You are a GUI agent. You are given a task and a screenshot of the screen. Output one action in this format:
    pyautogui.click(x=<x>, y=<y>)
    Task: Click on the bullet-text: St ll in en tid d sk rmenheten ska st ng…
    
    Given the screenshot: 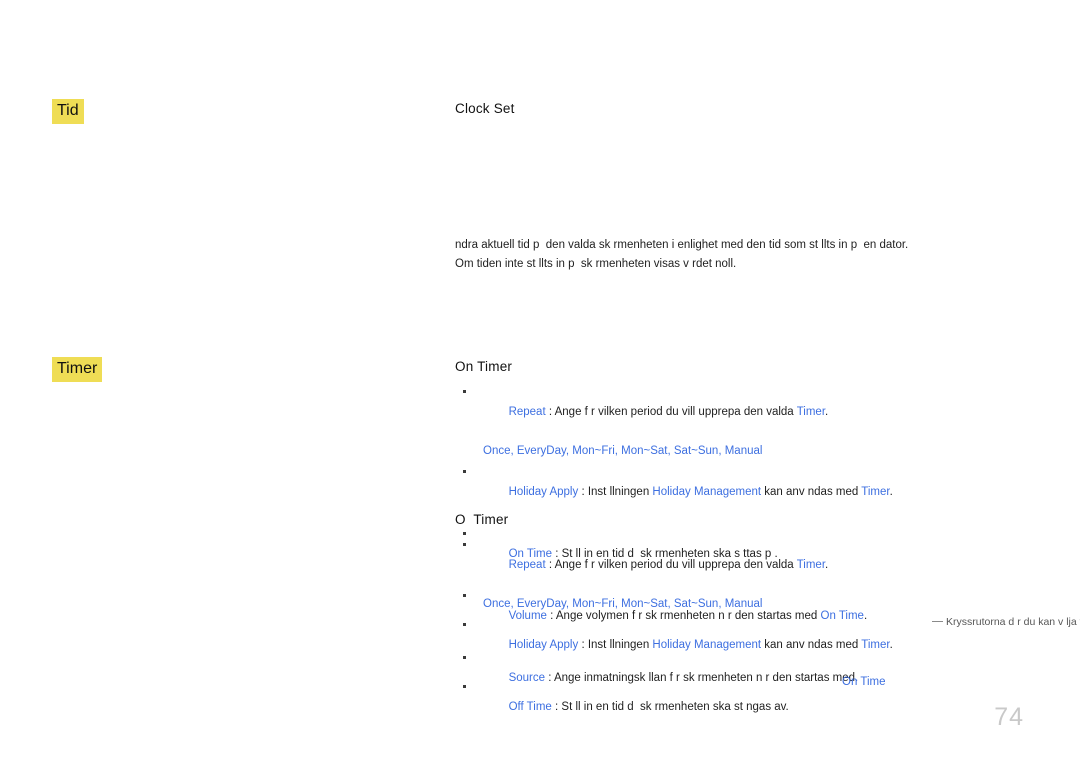 What is the action you would take?
    pyautogui.click(x=675, y=707)
    